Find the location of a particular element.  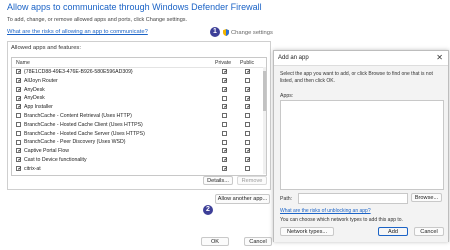

list-item: App Installer is located at coordinates (139, 107).